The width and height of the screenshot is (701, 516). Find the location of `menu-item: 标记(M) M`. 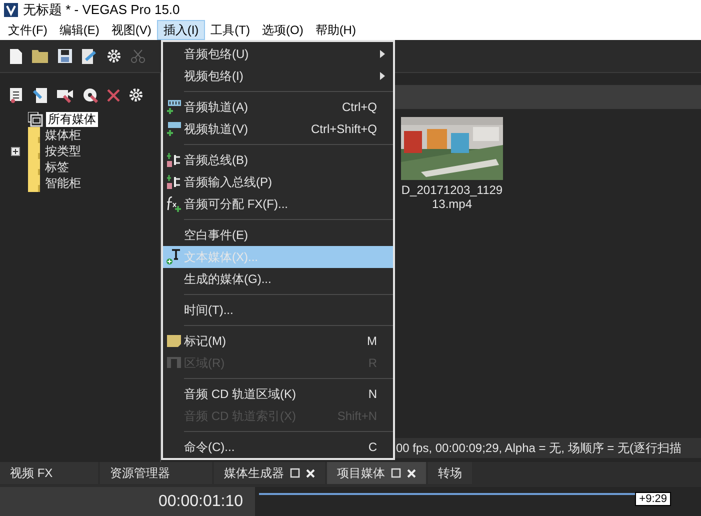

menu-item: 标记(M) M is located at coordinates (278, 341).